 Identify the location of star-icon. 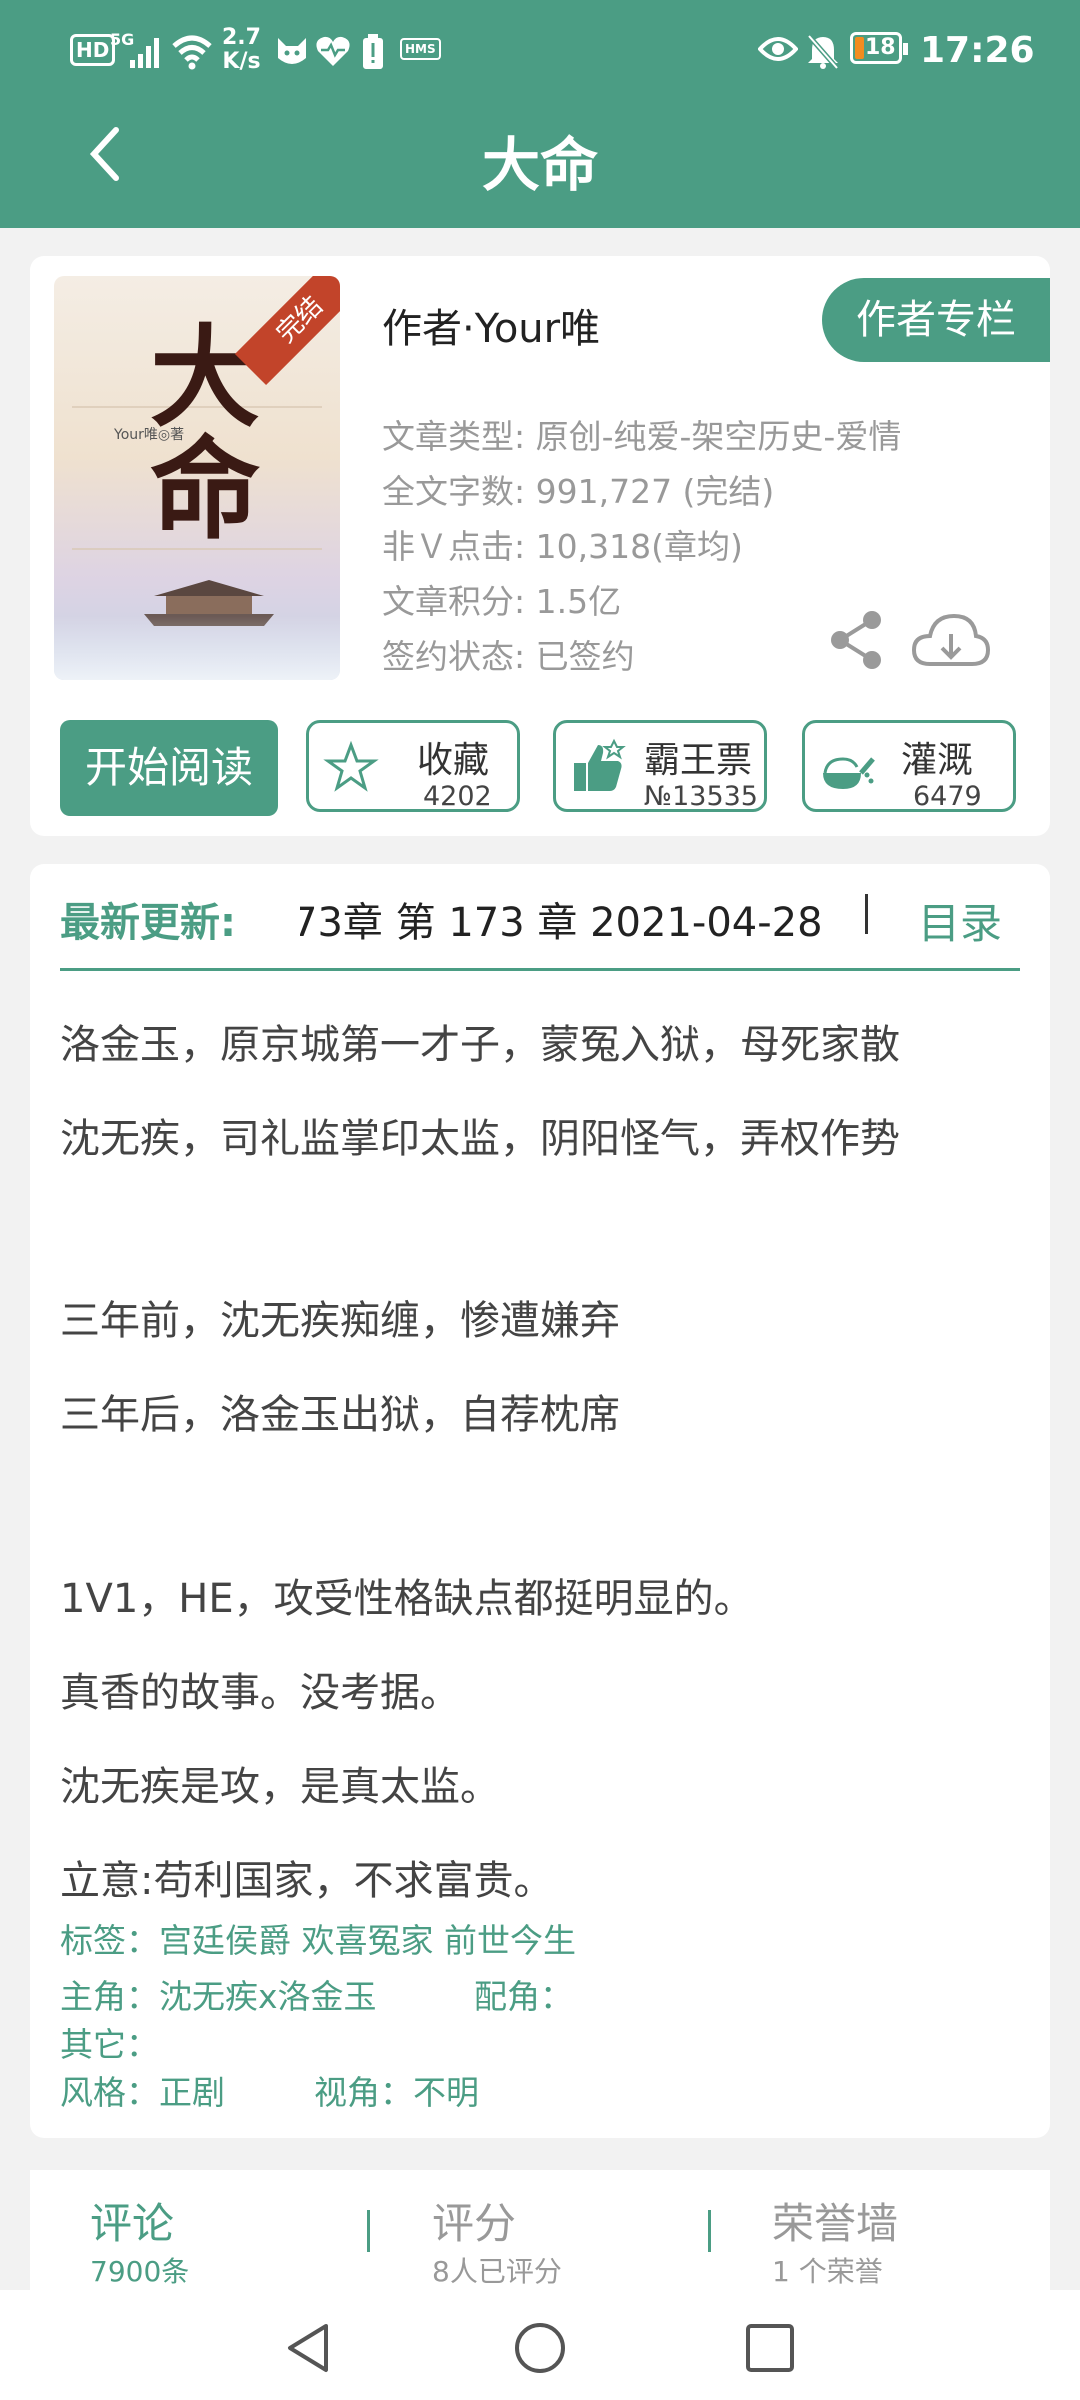
(351, 766).